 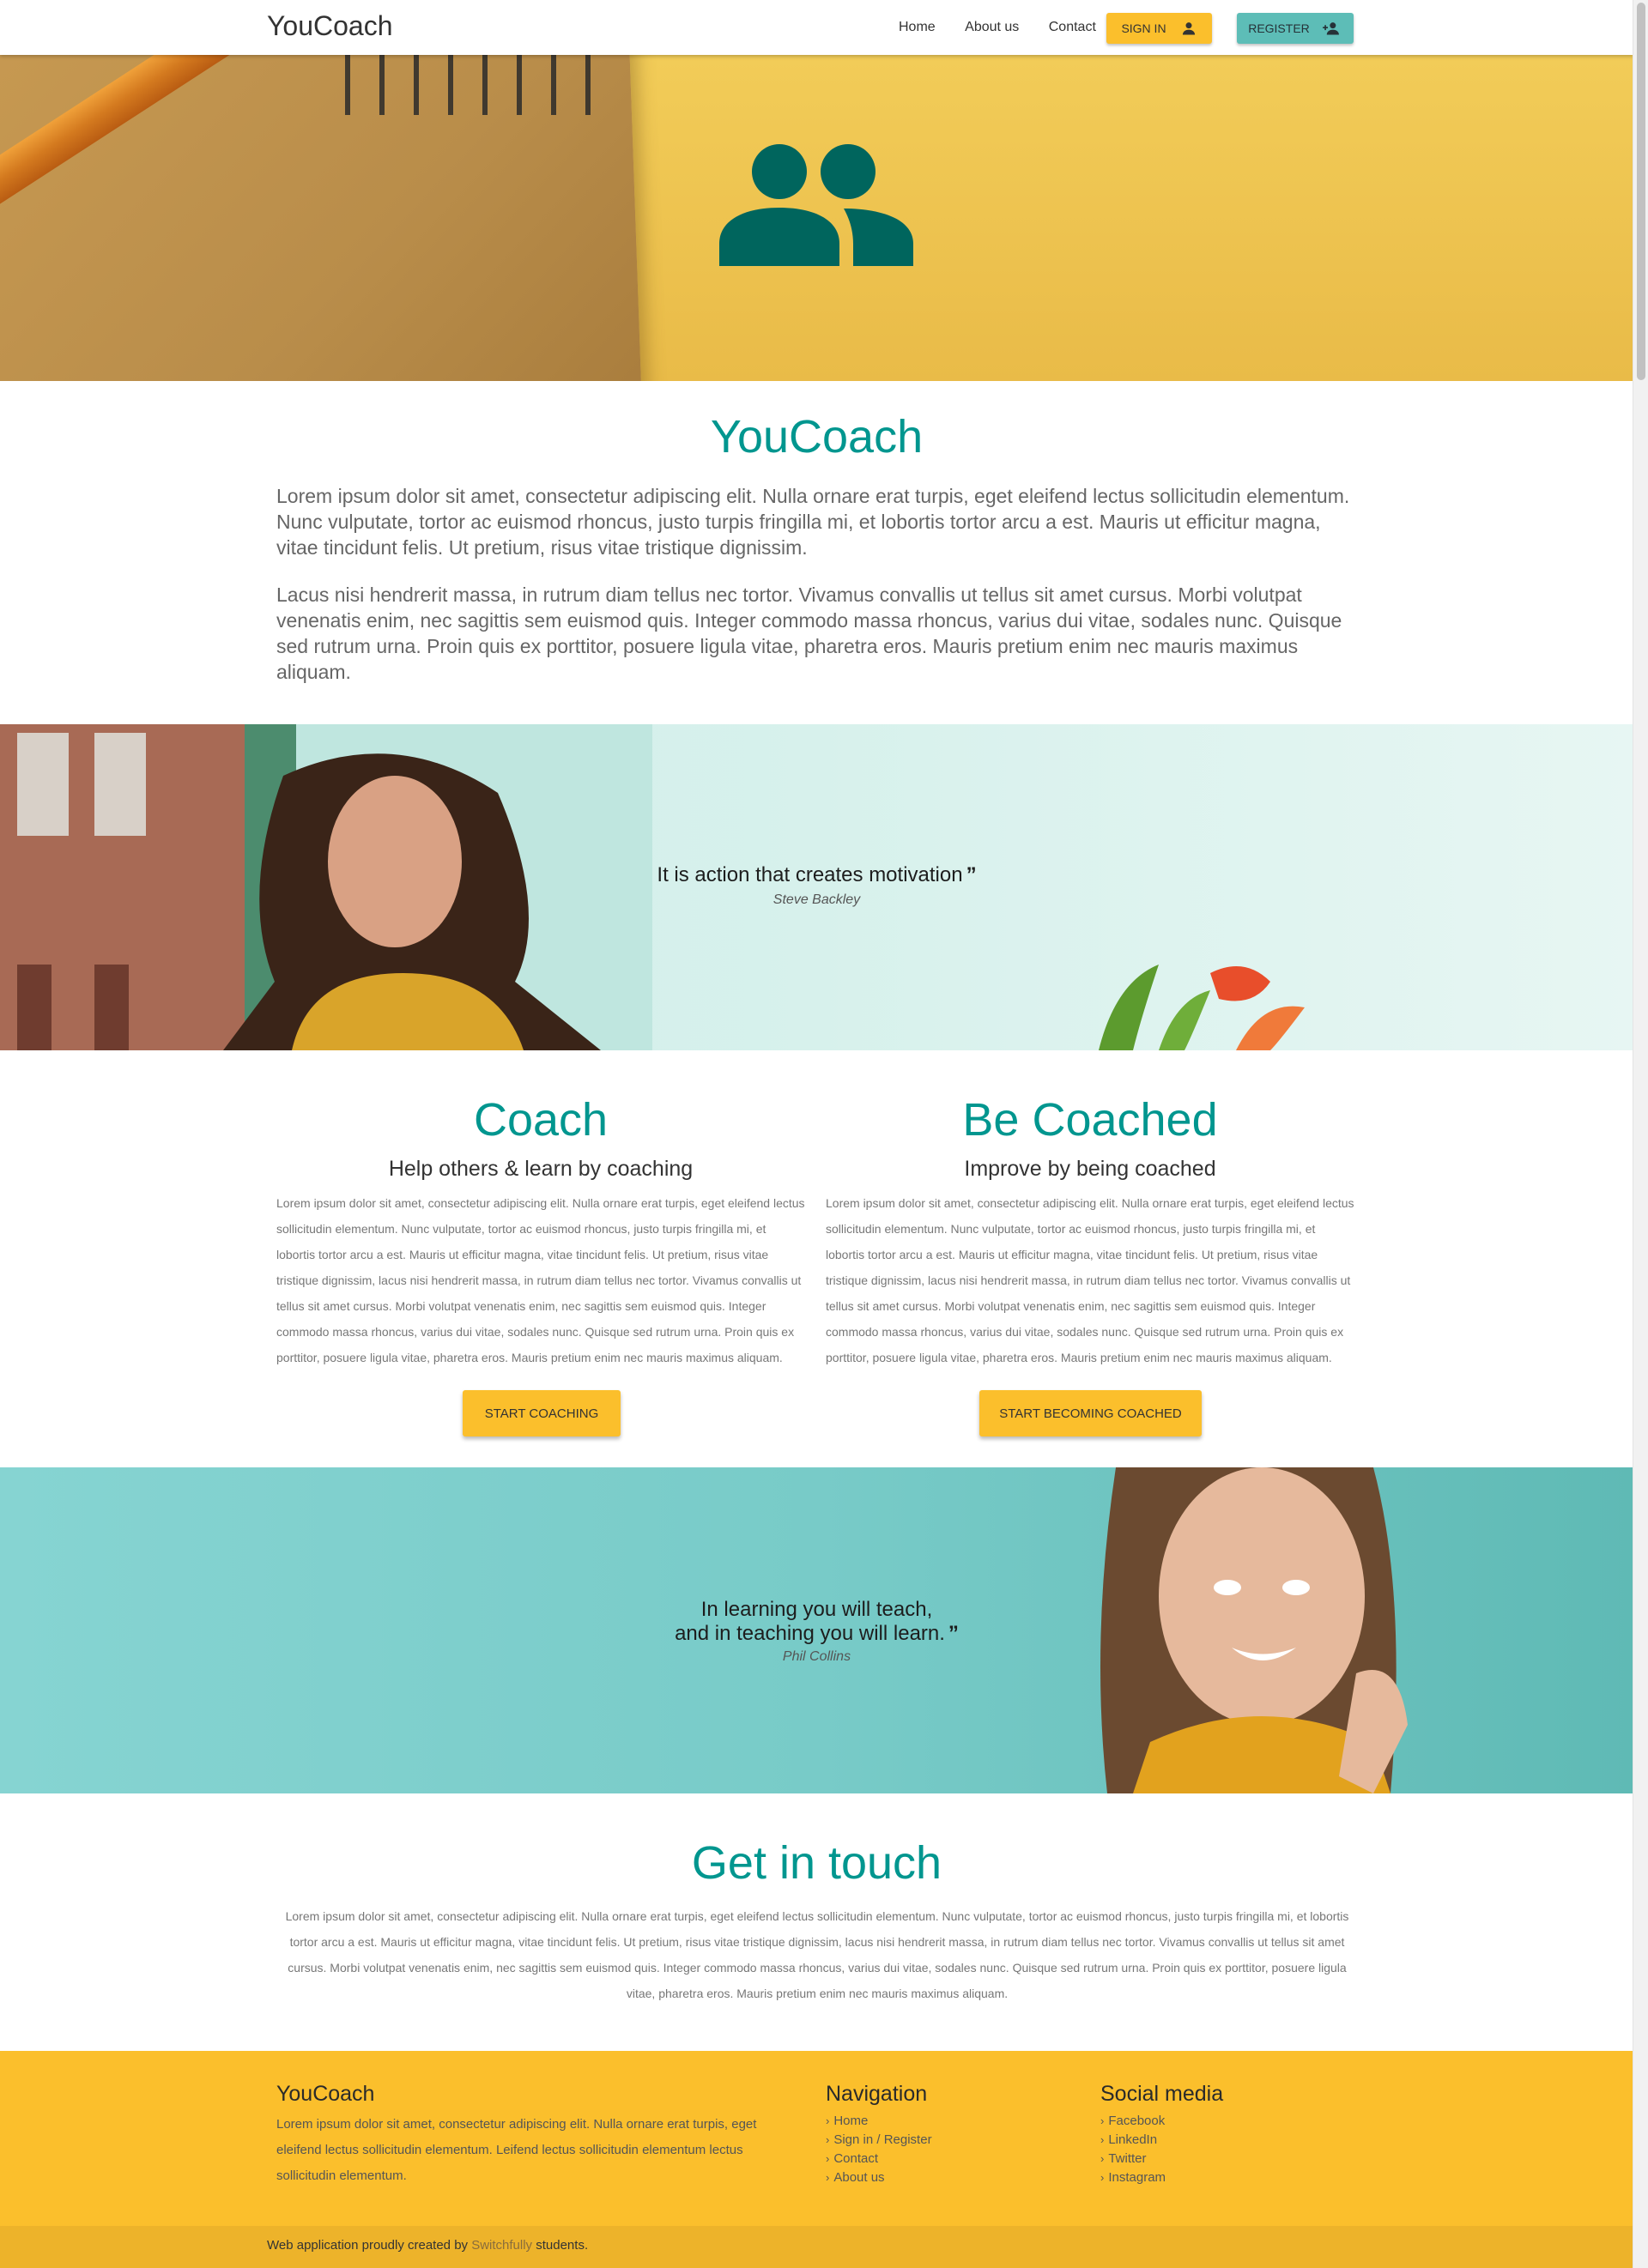 What do you see at coordinates (954, 2121) in the screenshot?
I see `footer-nav-item: › Home` at bounding box center [954, 2121].